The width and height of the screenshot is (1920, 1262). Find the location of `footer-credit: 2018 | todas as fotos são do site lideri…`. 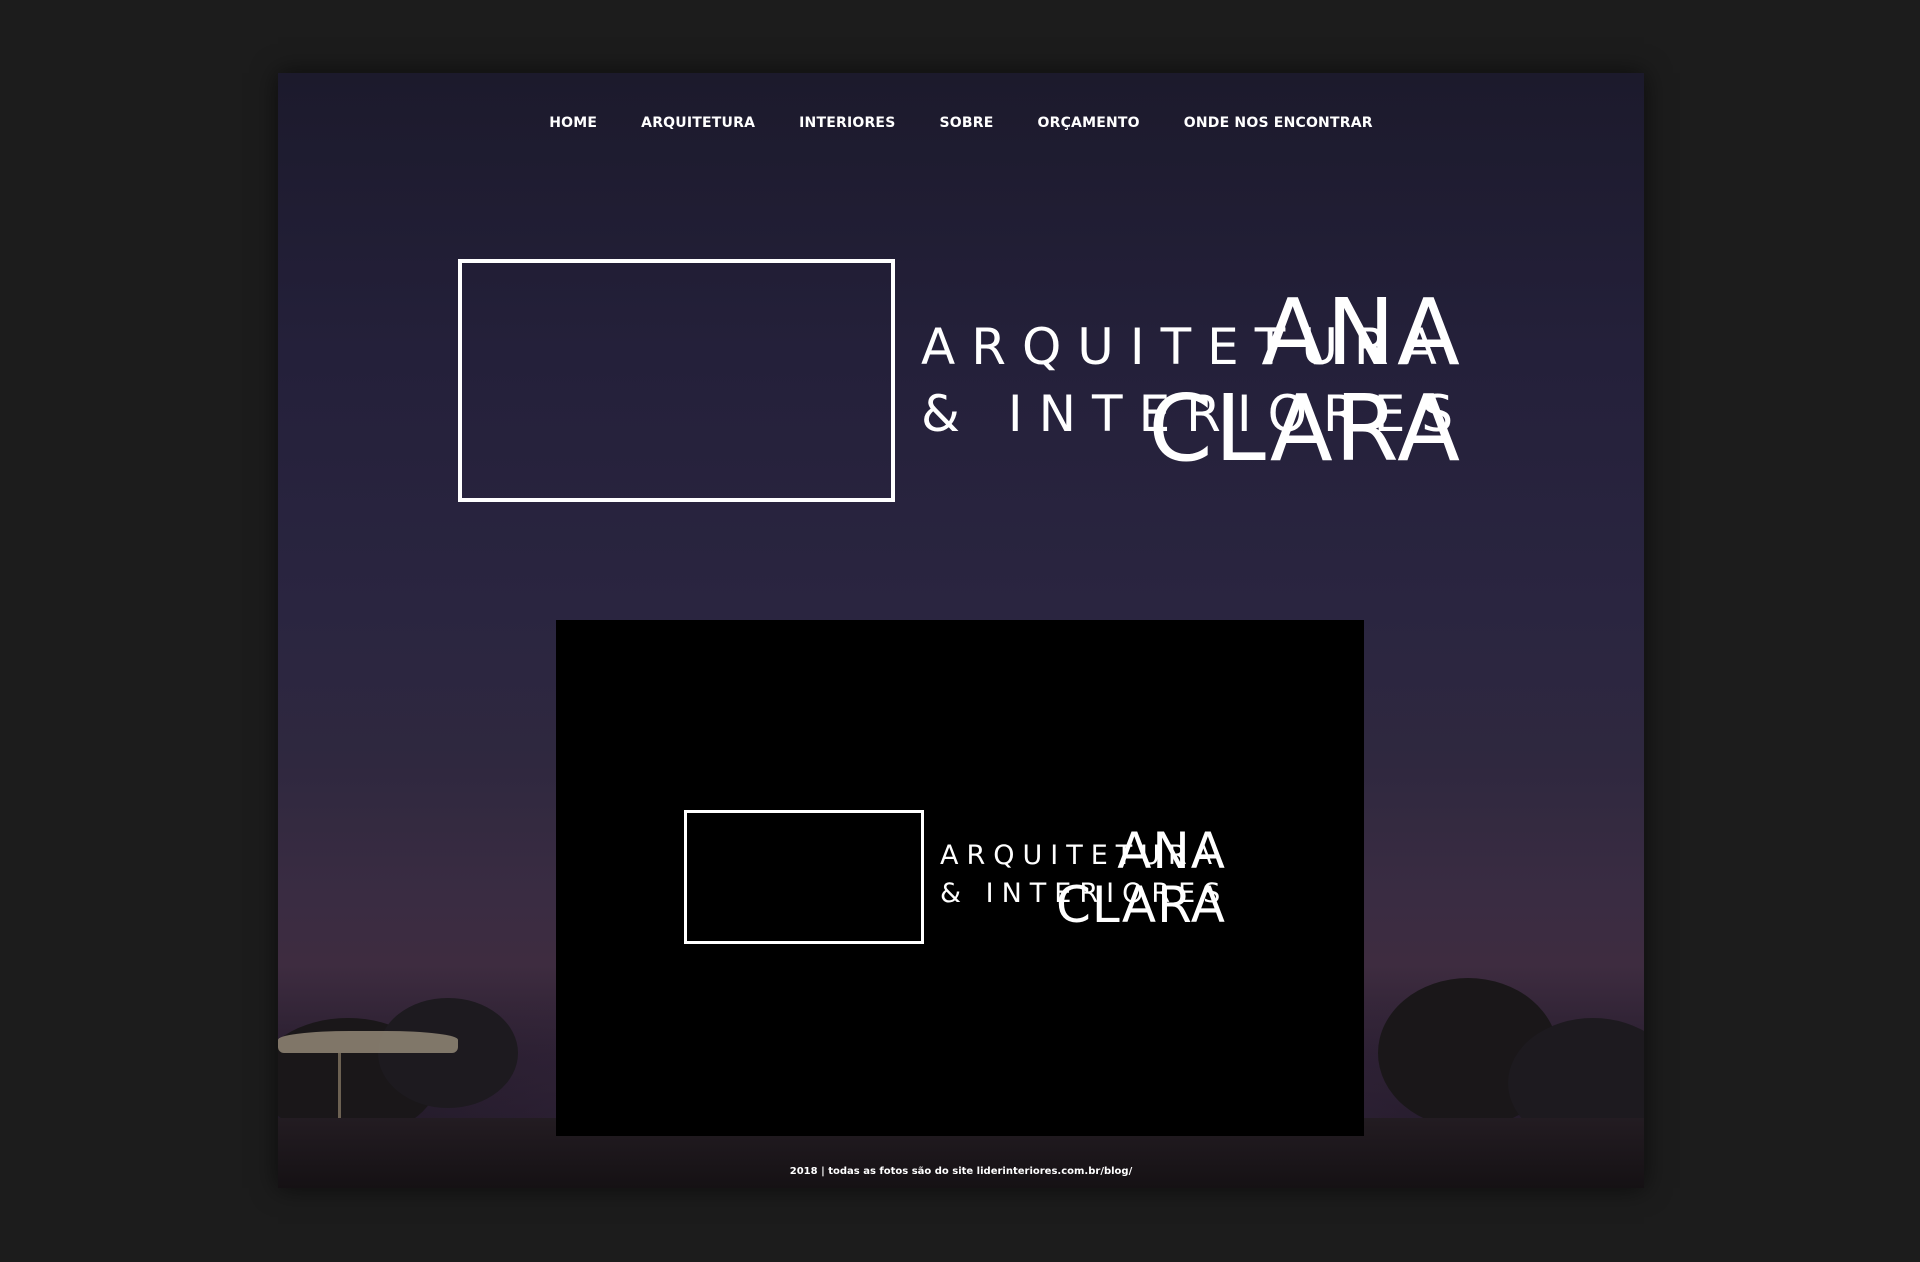

footer-credit: 2018 | todas as fotos são do site lideri… is located at coordinates (961, 1171).